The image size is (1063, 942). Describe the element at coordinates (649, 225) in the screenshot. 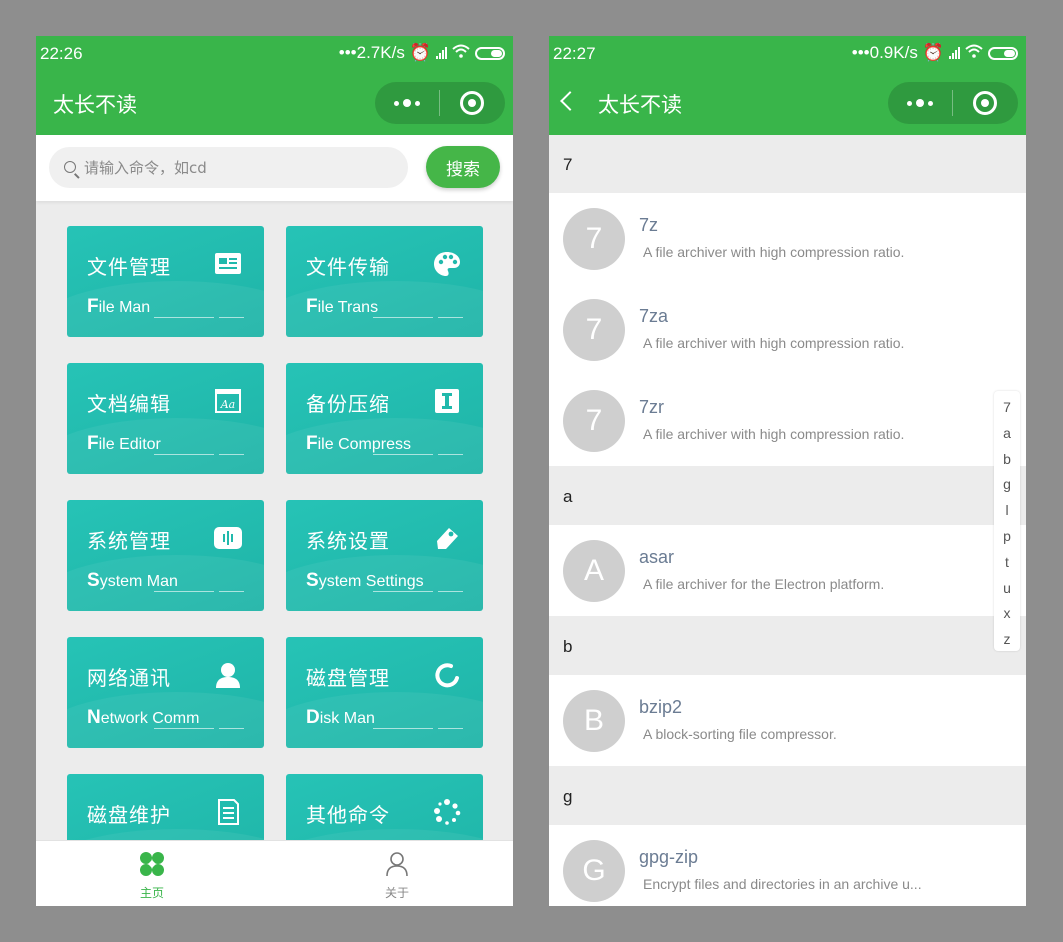

I see `command-name: 7z` at that location.